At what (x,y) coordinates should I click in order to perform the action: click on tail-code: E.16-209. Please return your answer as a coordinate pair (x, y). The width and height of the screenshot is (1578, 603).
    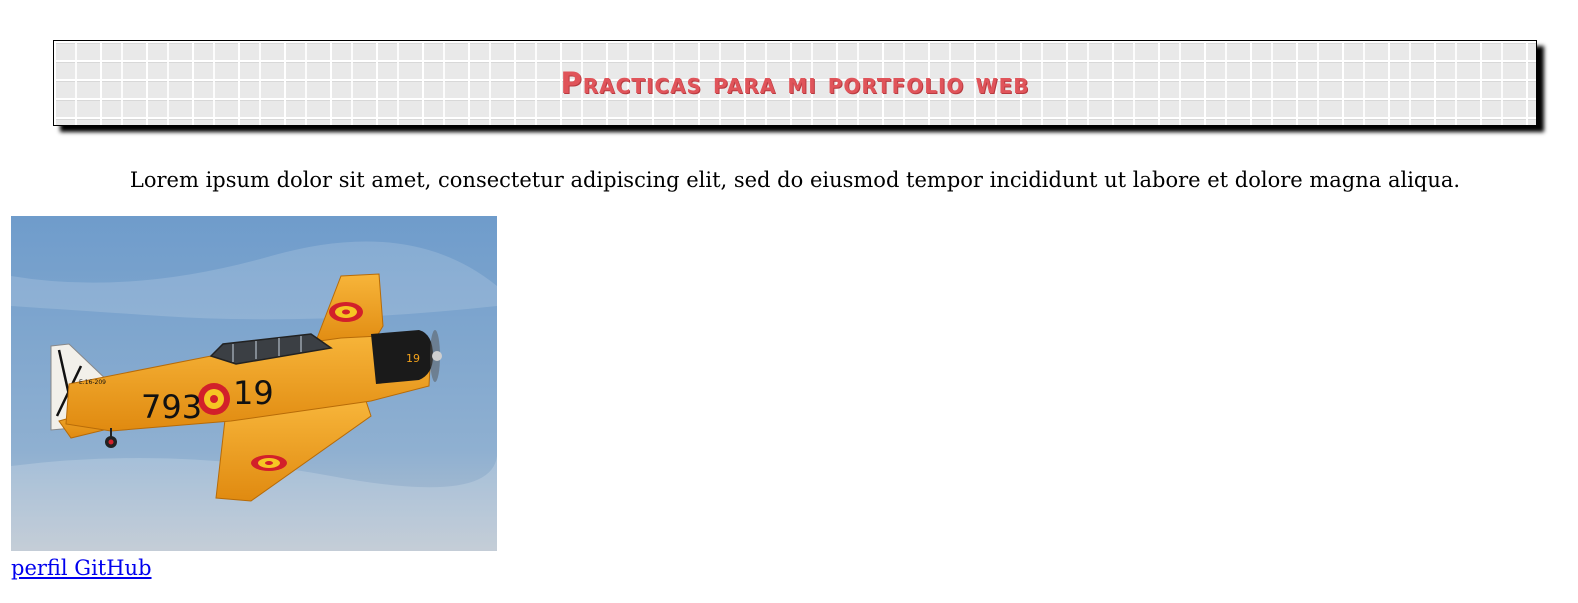
    Looking at the image, I should click on (92, 382).